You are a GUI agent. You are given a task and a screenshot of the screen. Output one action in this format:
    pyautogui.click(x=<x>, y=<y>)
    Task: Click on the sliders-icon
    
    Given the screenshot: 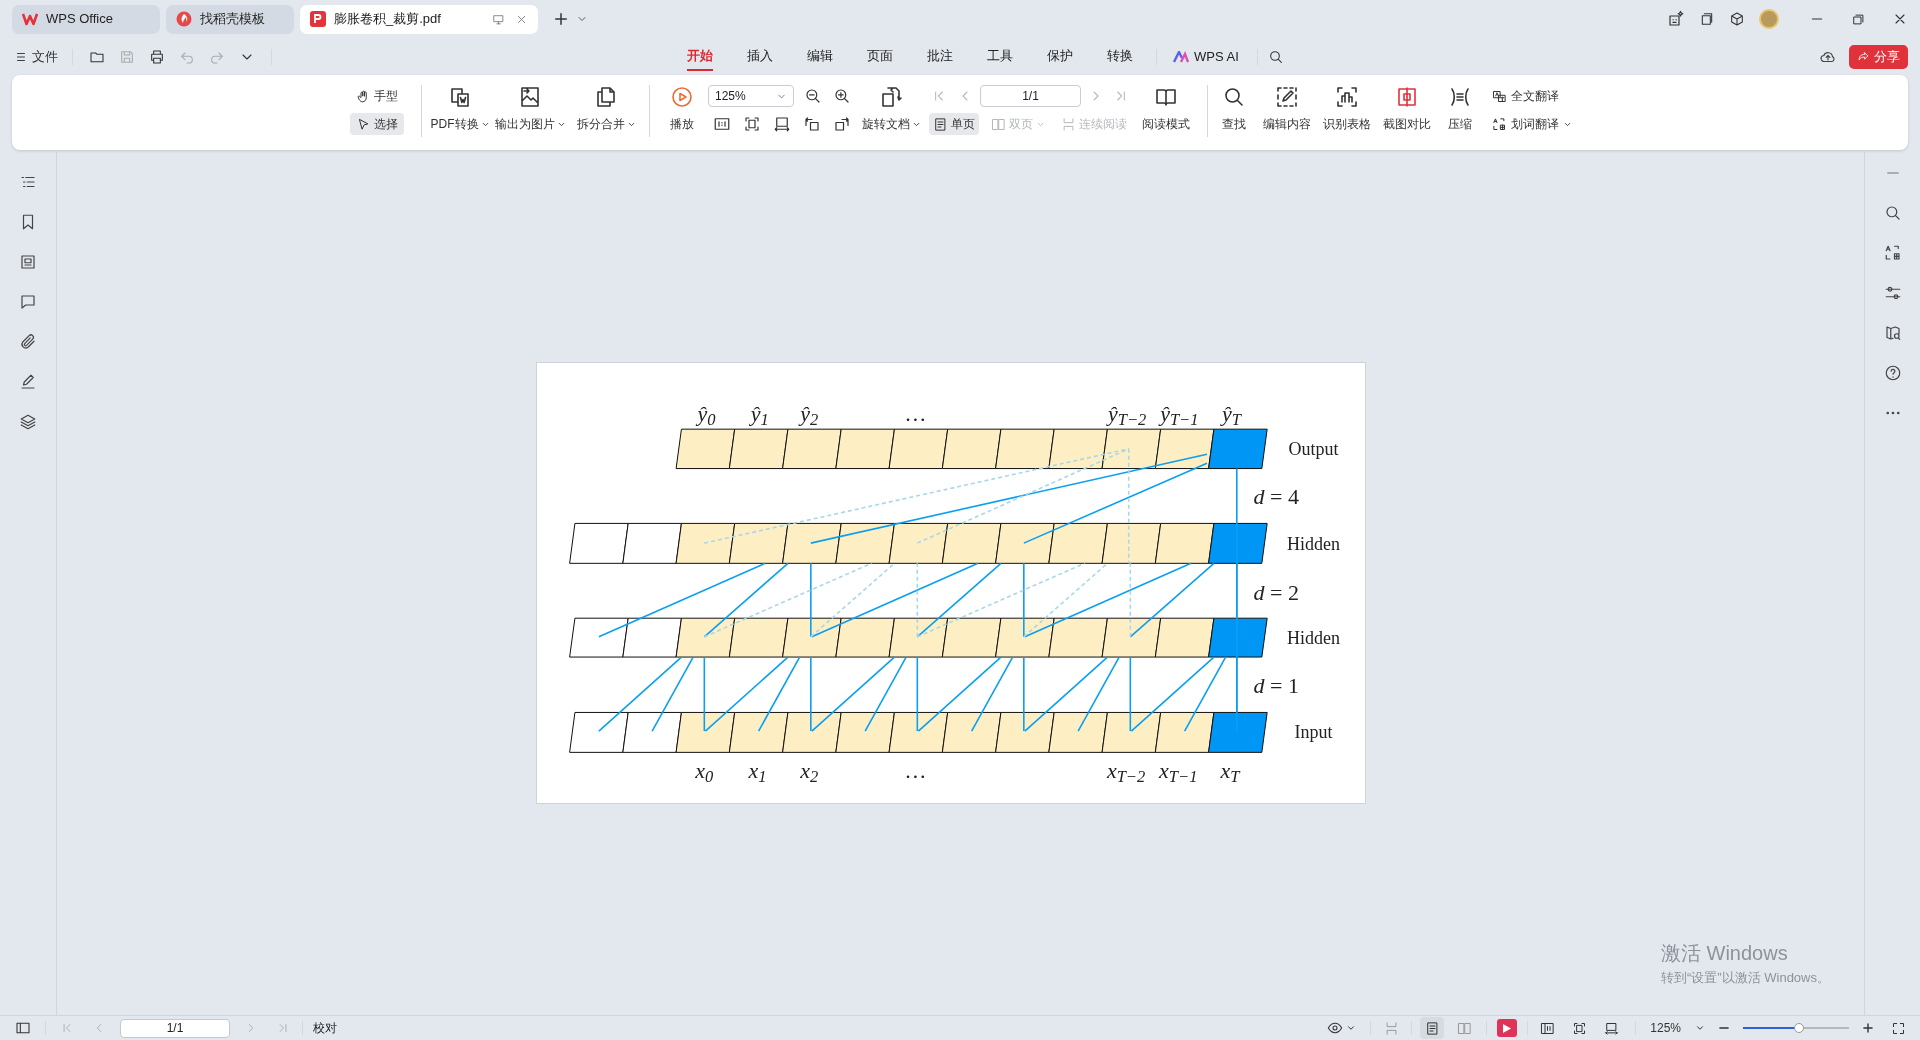 What is the action you would take?
    pyautogui.click(x=1892, y=293)
    